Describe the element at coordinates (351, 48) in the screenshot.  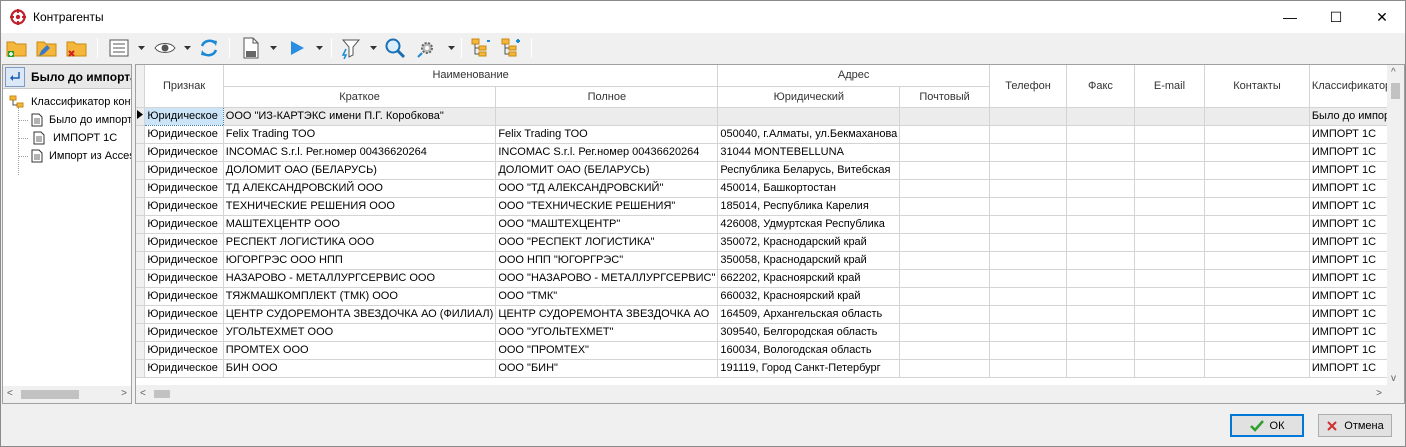
I see `filter-icon` at that location.